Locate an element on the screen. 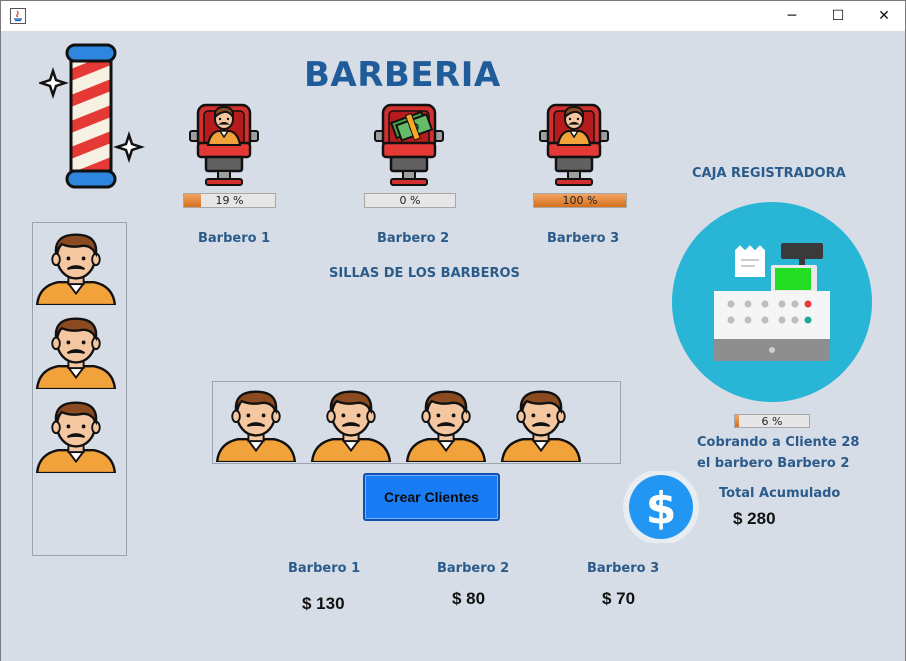  barber-2-progress-text: 0 % is located at coordinates (410, 200).